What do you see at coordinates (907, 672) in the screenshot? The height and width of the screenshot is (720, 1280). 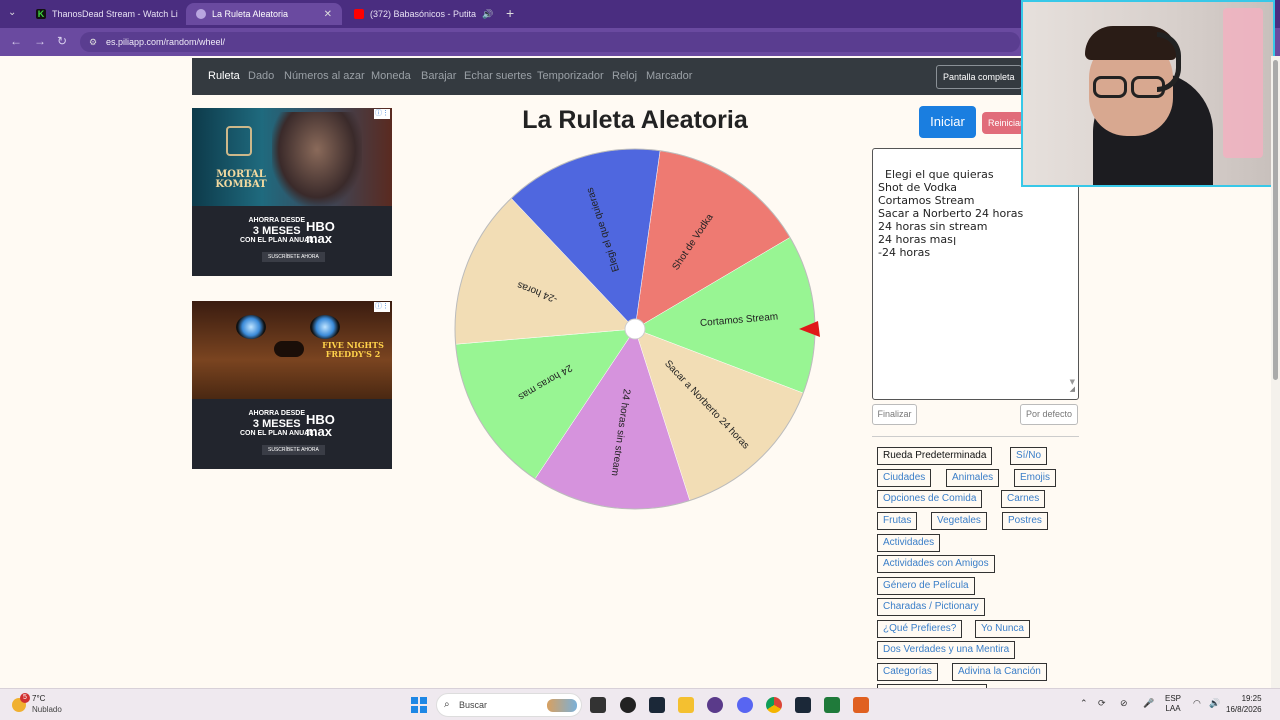 I see `preset-categorias: Categorías` at bounding box center [907, 672].